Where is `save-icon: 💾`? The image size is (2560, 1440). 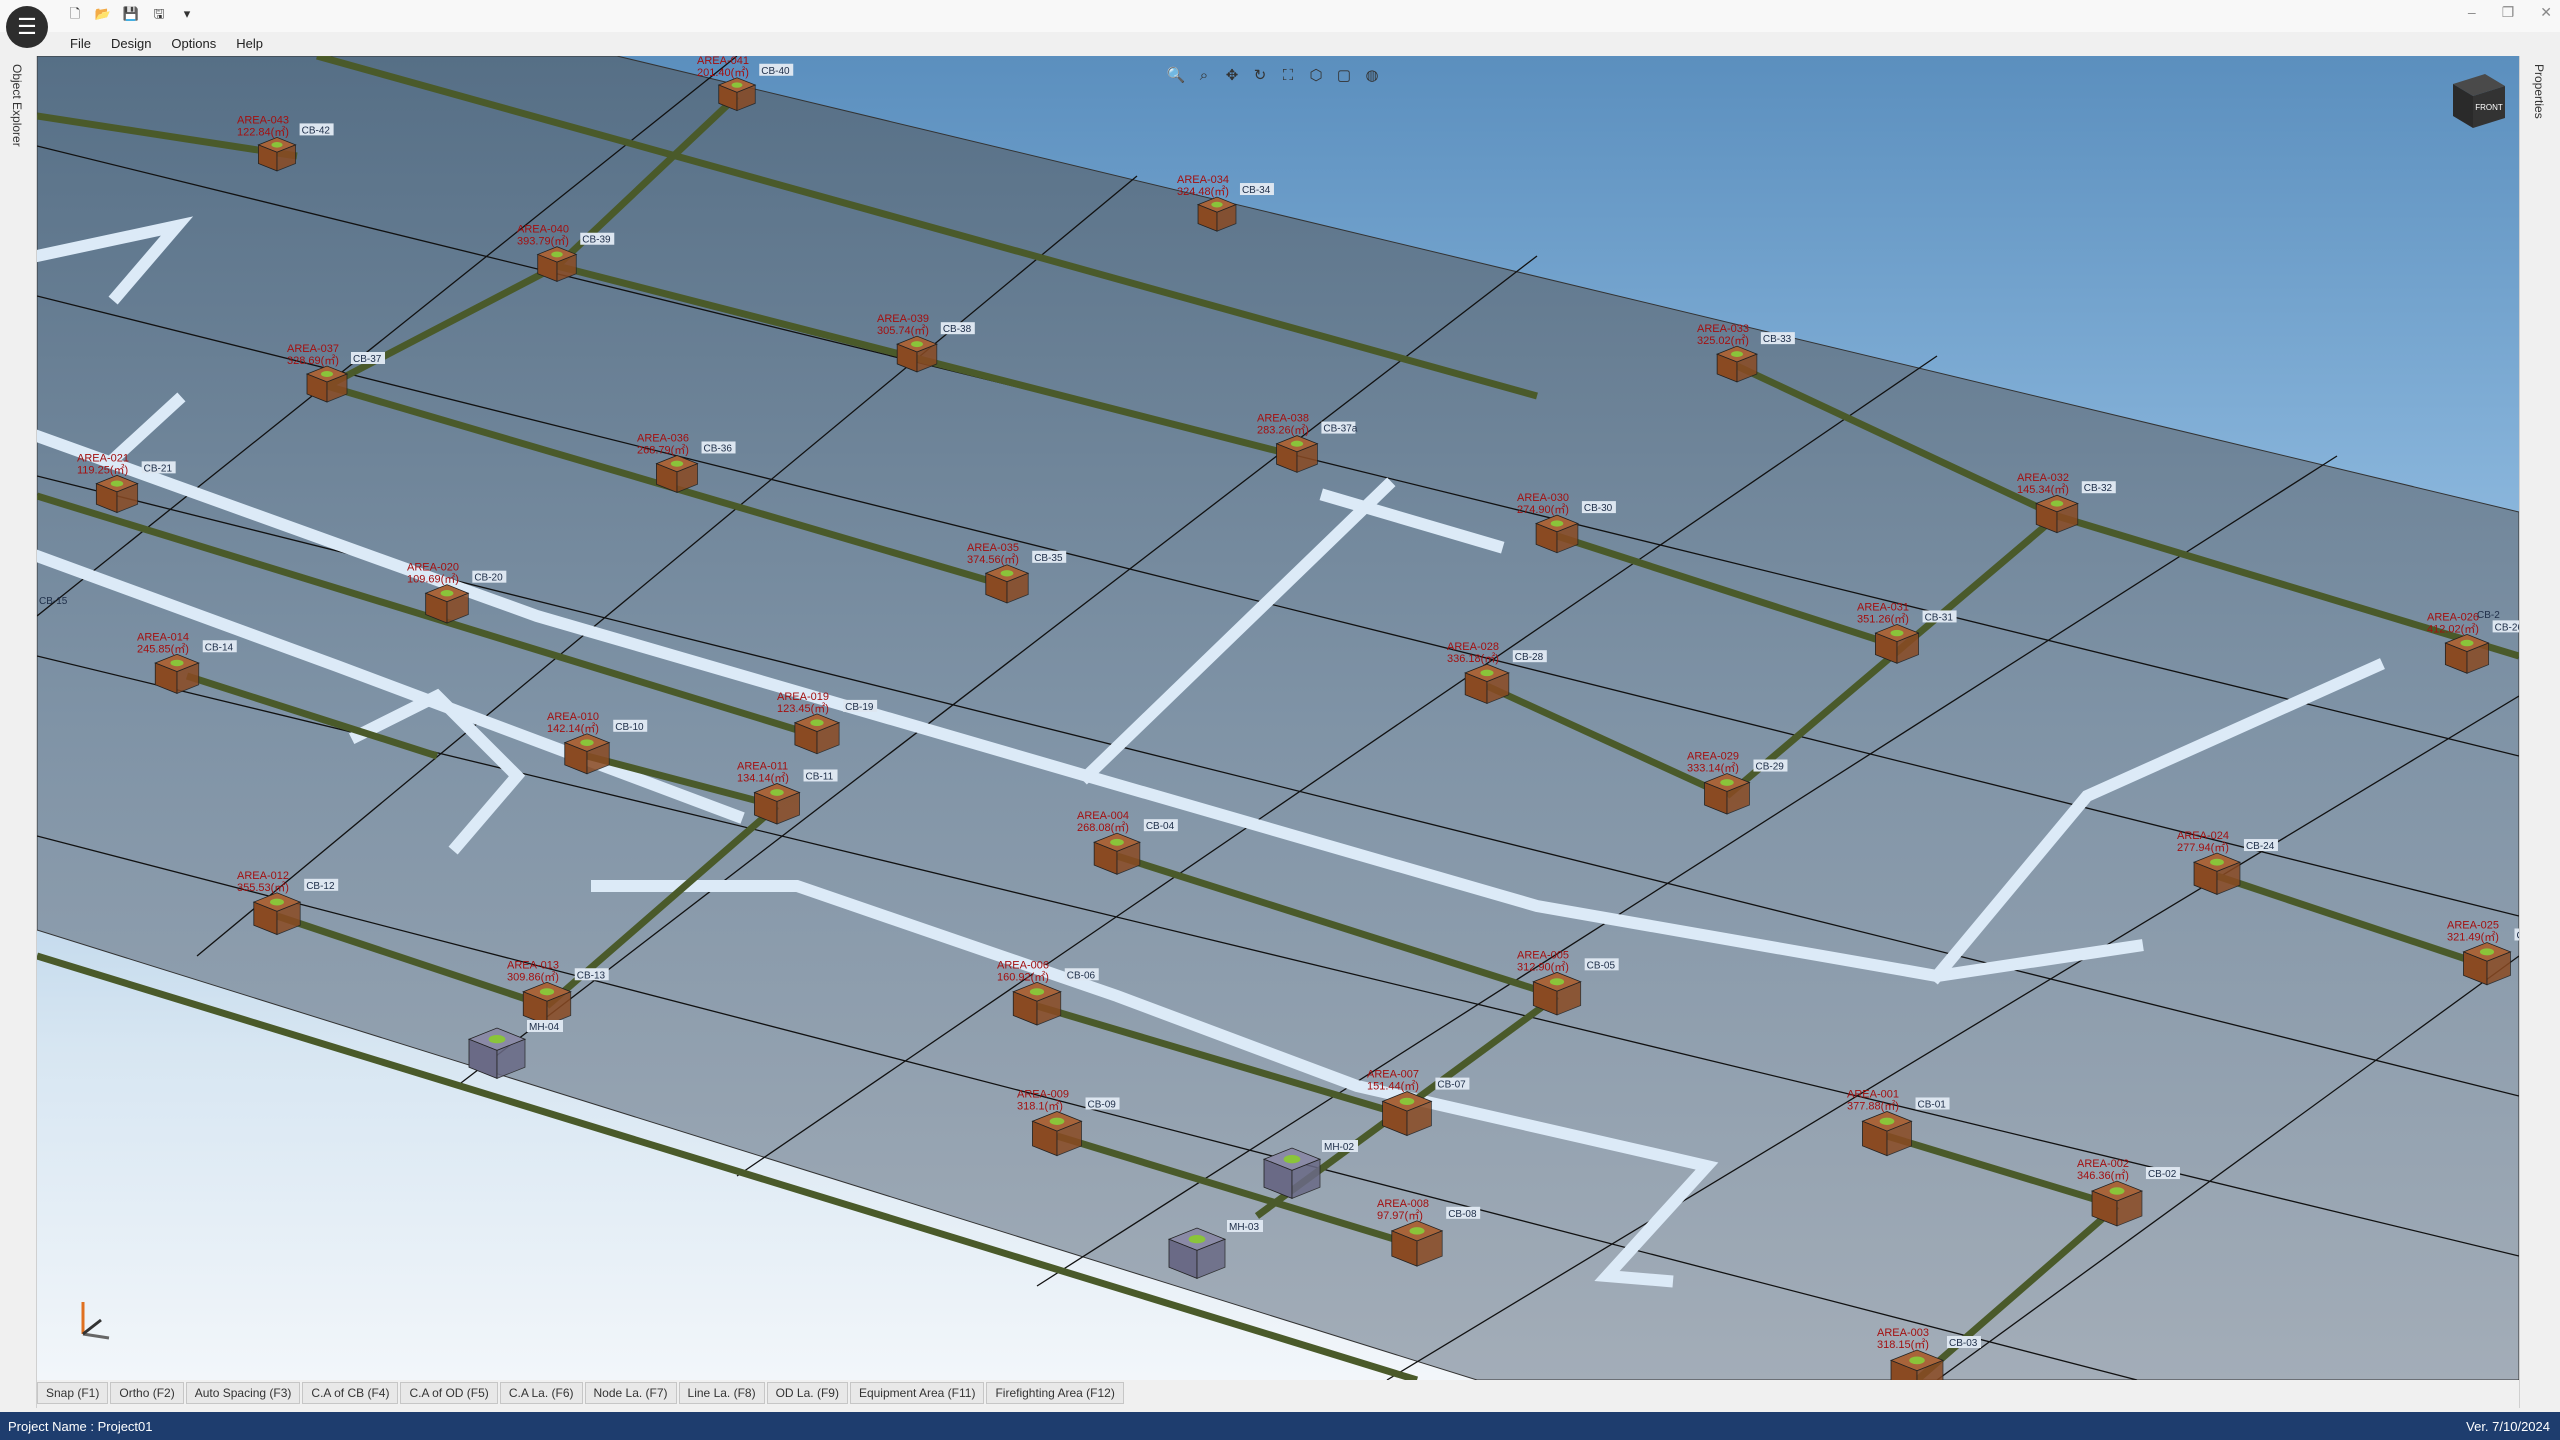 save-icon: 💾 is located at coordinates (131, 14).